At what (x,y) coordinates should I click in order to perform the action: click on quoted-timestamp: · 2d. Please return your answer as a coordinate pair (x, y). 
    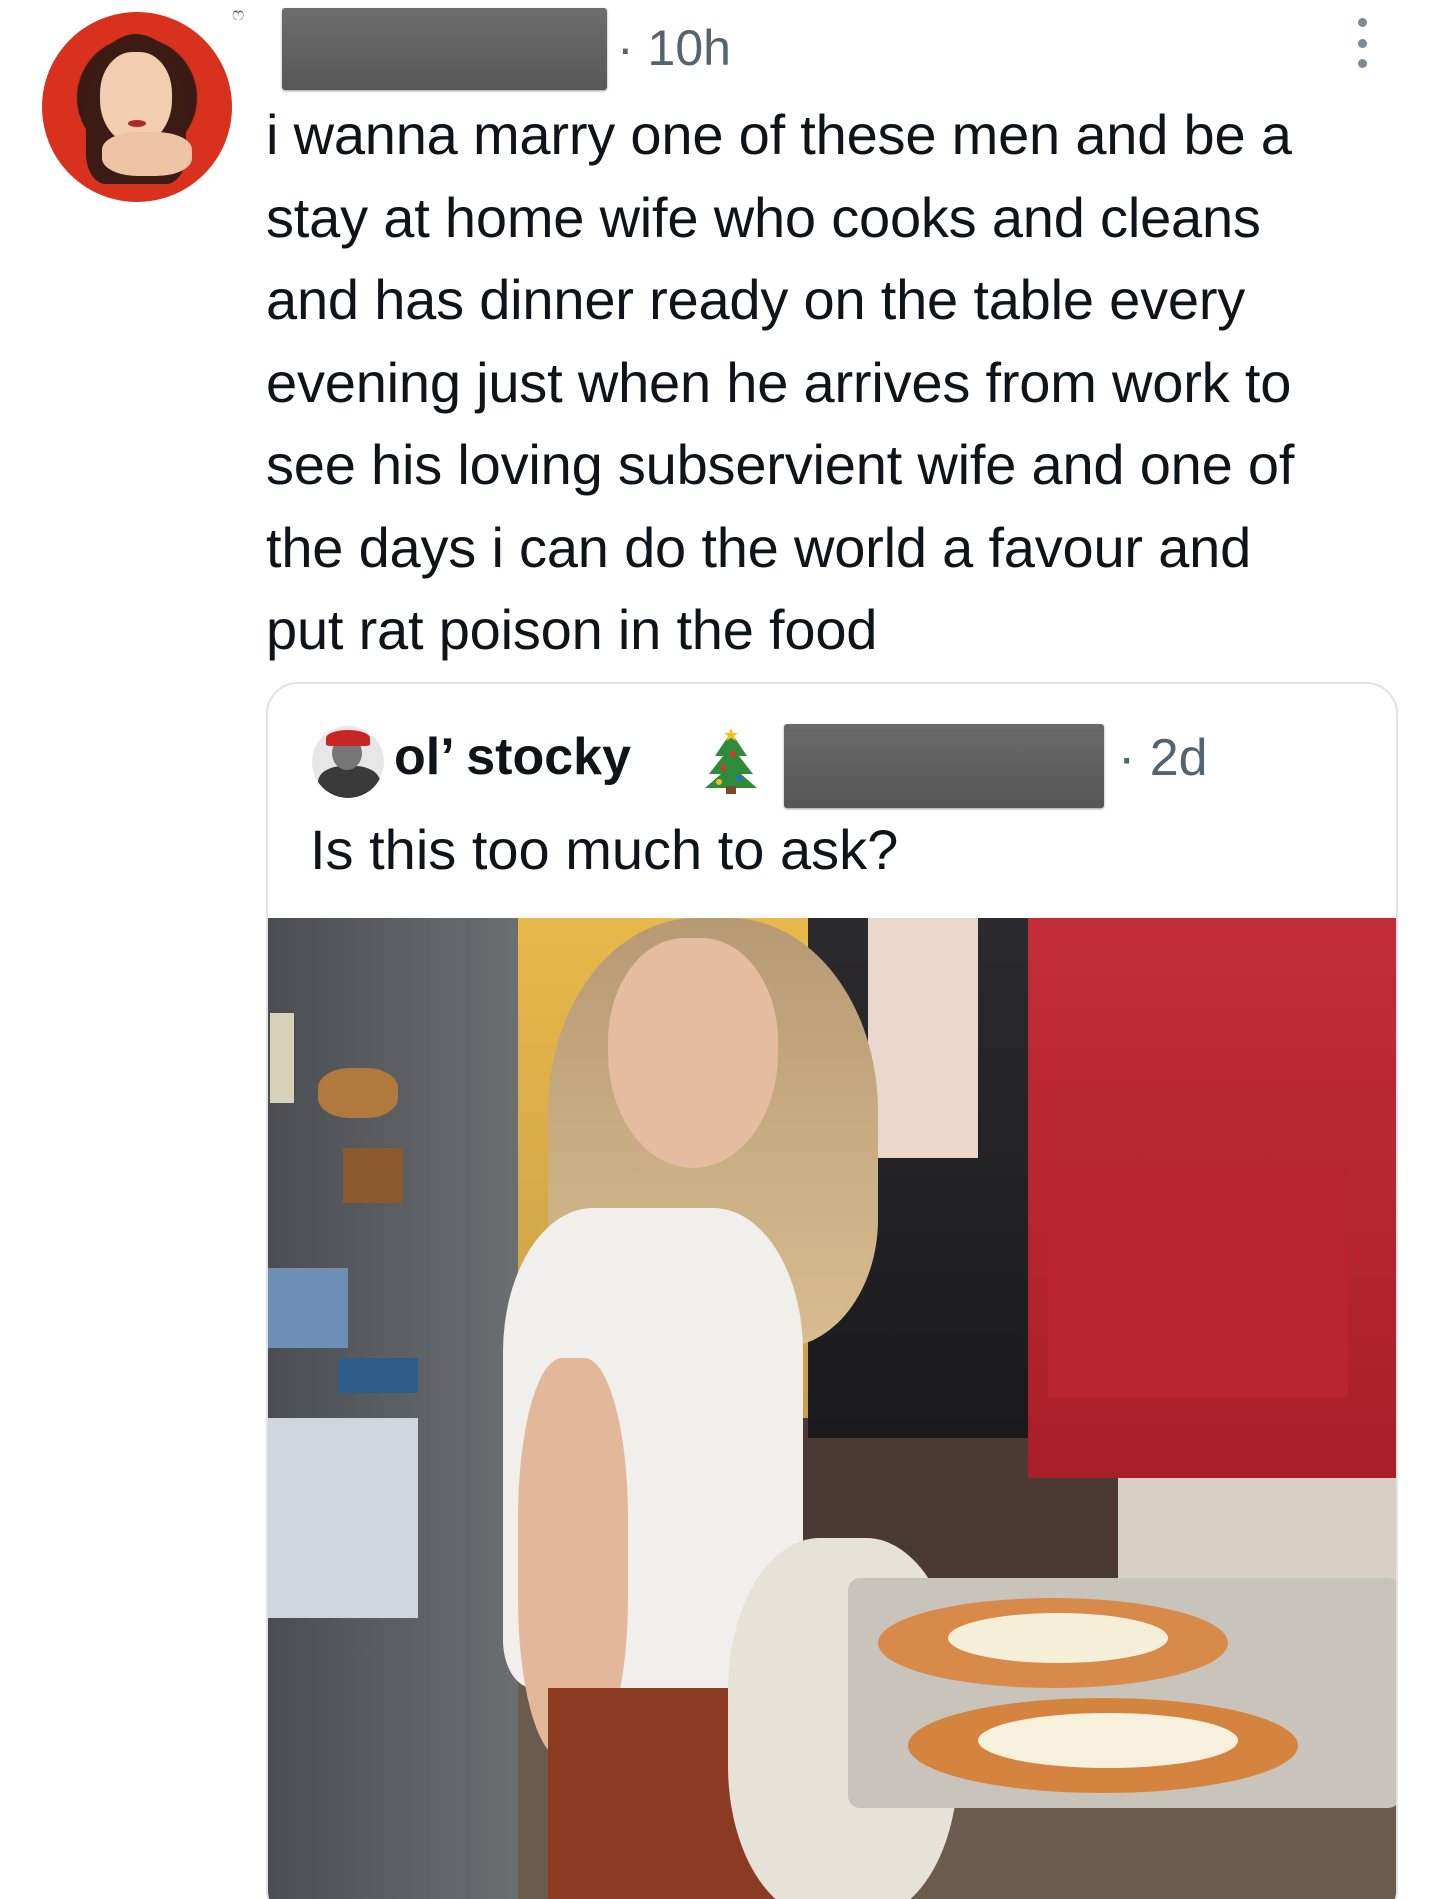
    Looking at the image, I should click on (1163, 758).